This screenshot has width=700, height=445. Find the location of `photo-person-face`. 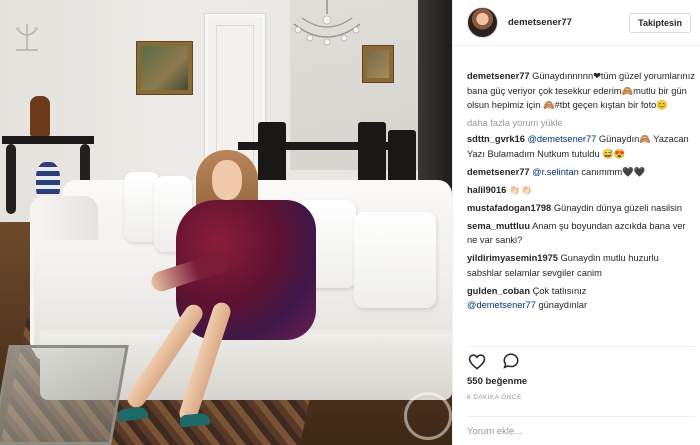

photo-person-face is located at coordinates (227, 180).